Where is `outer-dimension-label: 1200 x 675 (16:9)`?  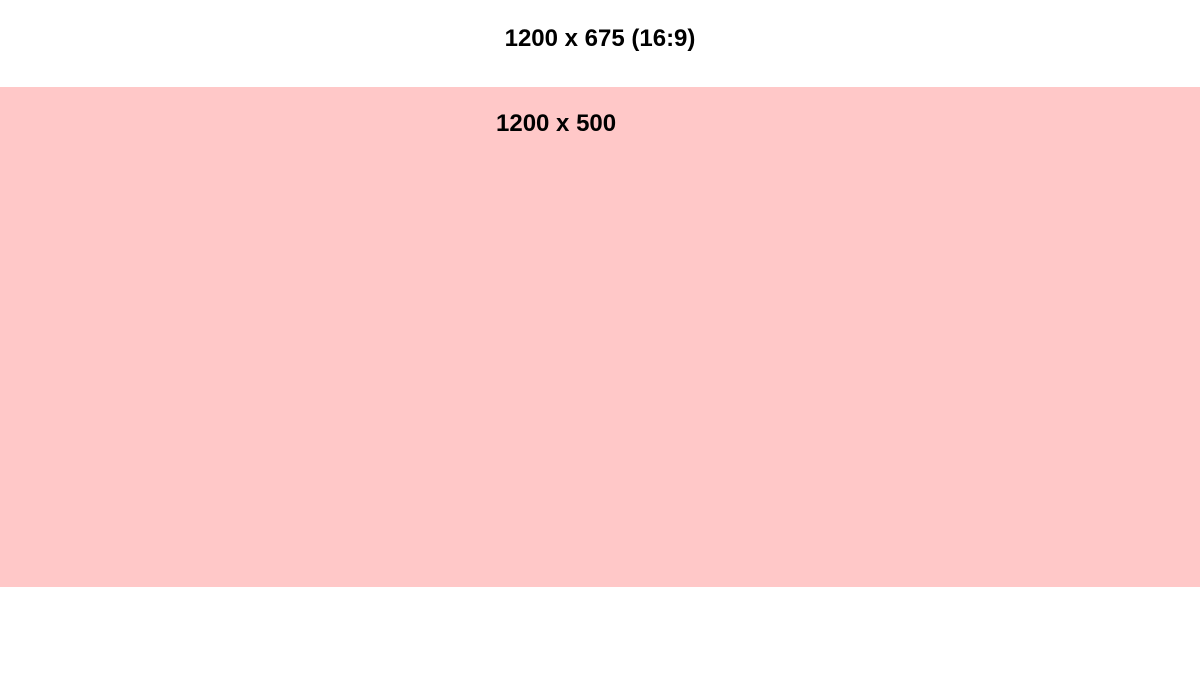
outer-dimension-label: 1200 x 675 (16:9) is located at coordinates (600, 38).